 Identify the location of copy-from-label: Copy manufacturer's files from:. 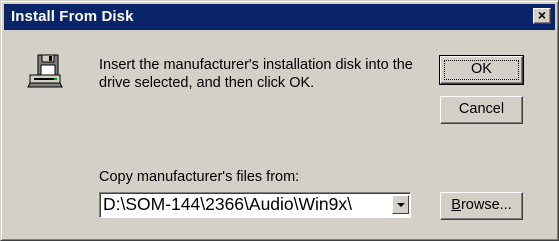
(199, 177).